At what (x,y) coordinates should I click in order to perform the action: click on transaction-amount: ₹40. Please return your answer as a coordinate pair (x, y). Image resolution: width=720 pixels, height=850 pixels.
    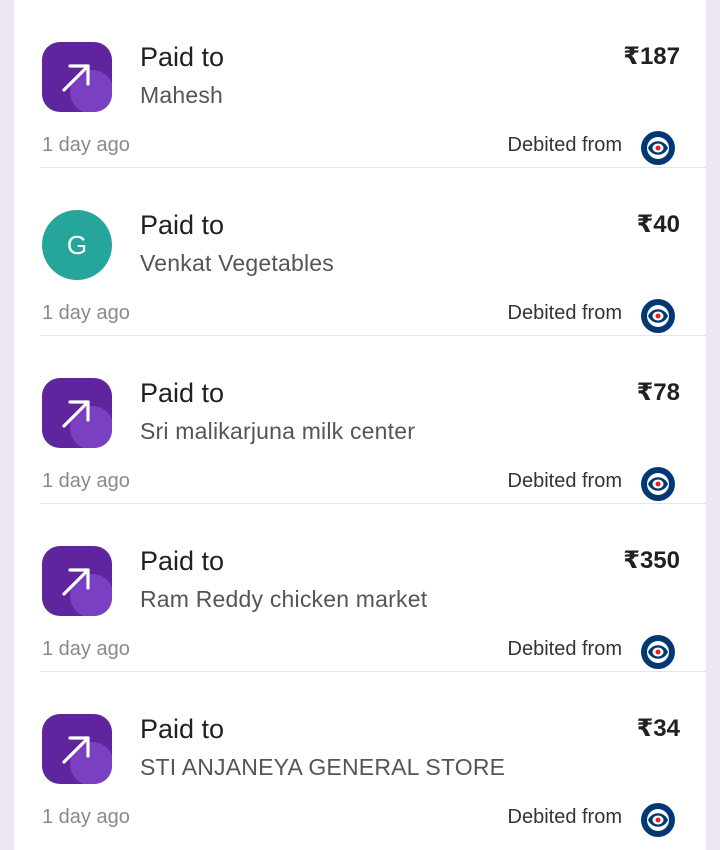
    Looking at the image, I should click on (658, 224).